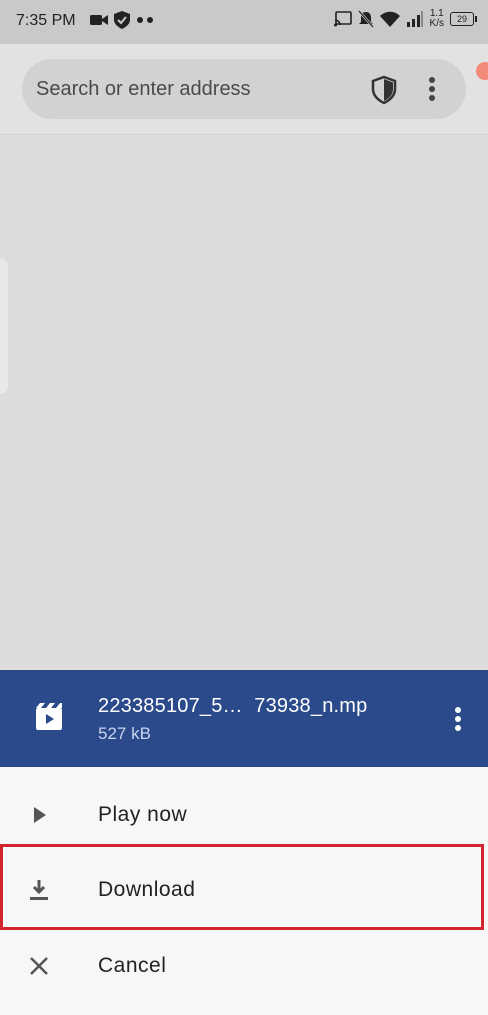  I want to click on status-left-icons, so click(123, 20).